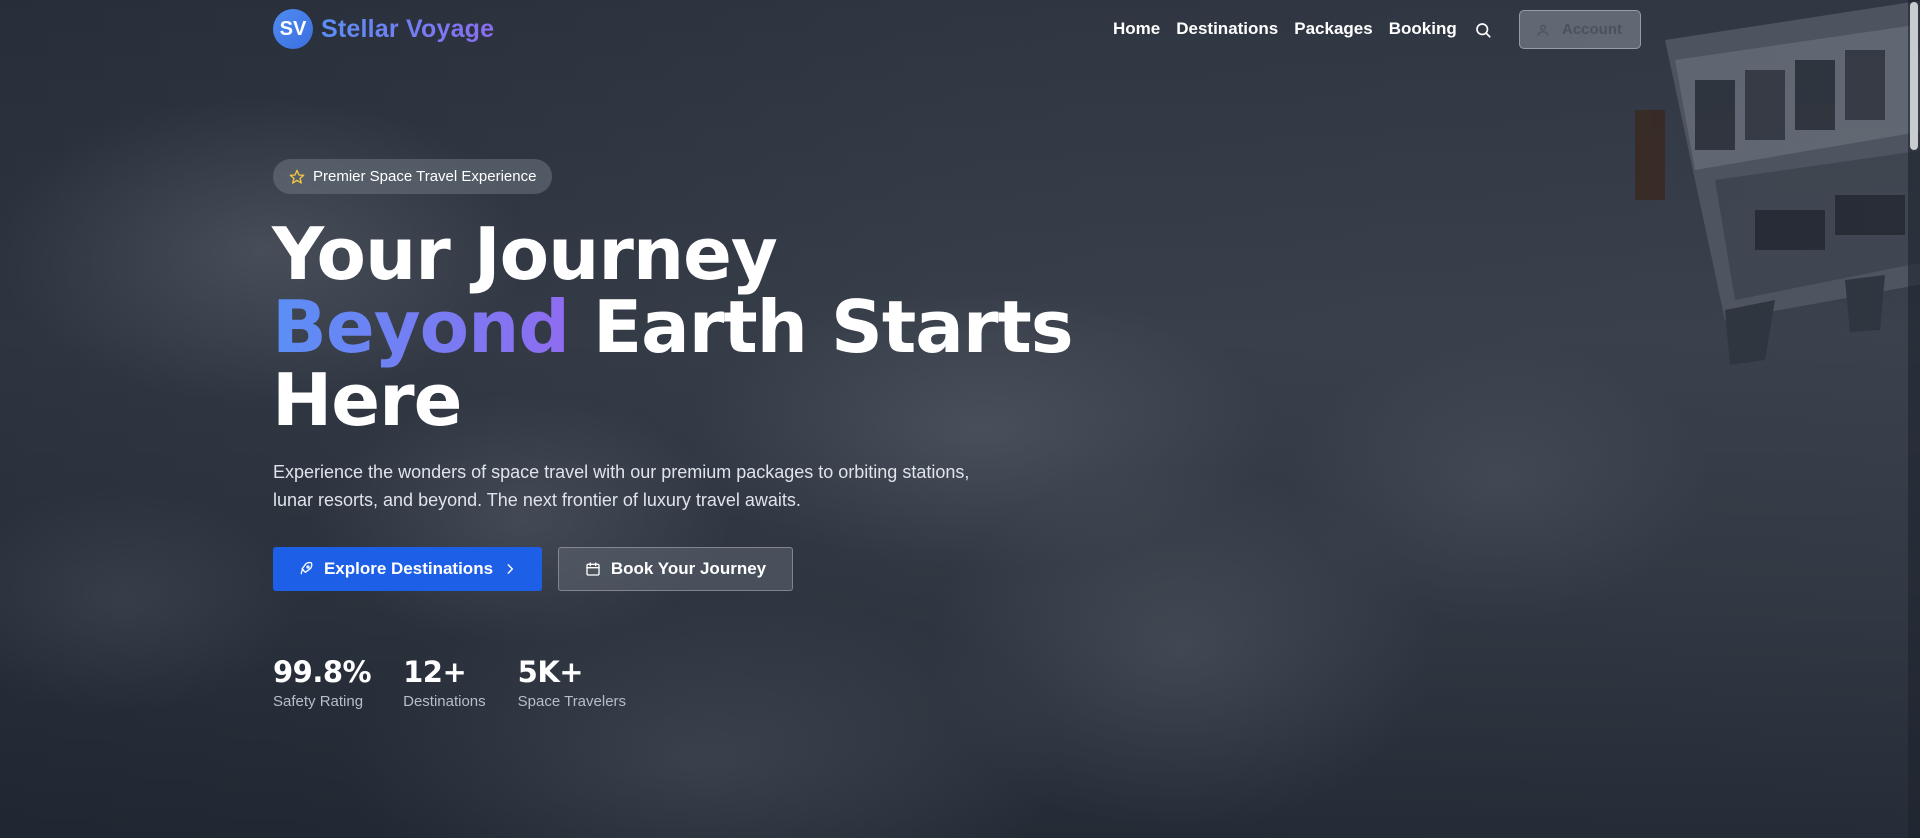 Image resolution: width=1920 pixels, height=838 pixels. I want to click on hero-badge: Premier Space Travel Experience, so click(413, 176).